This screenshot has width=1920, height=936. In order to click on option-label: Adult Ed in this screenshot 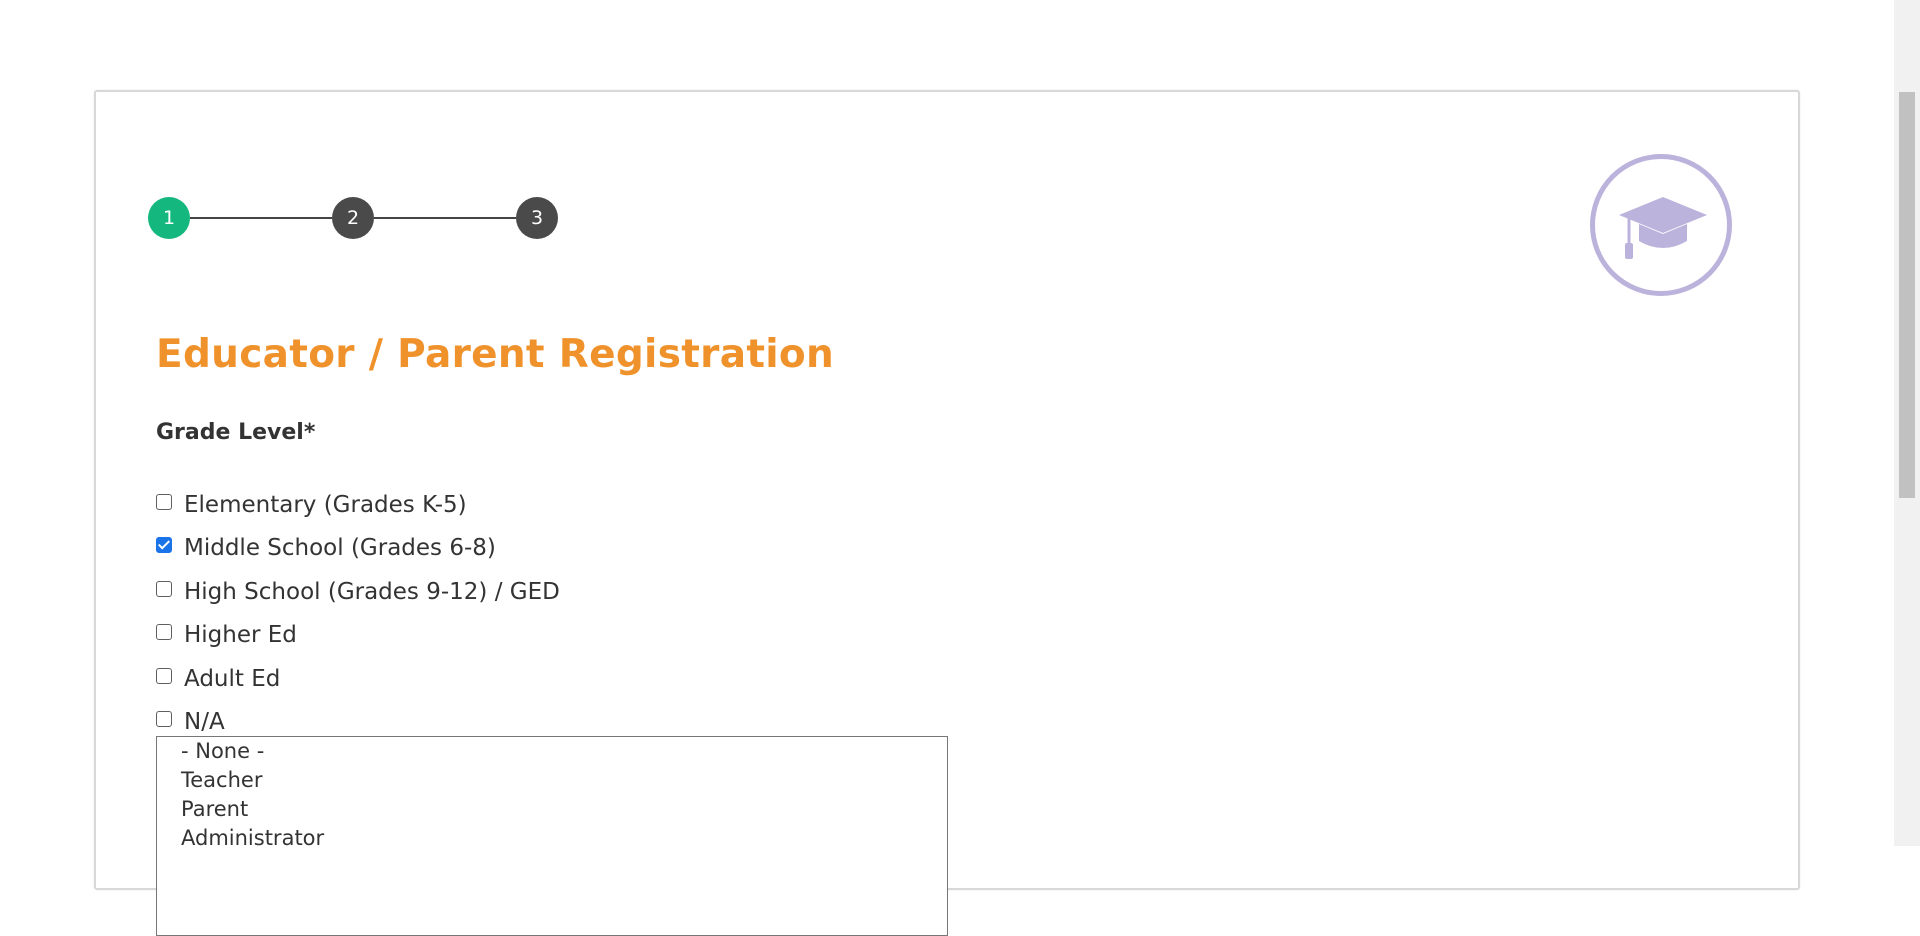, I will do `click(232, 679)`.